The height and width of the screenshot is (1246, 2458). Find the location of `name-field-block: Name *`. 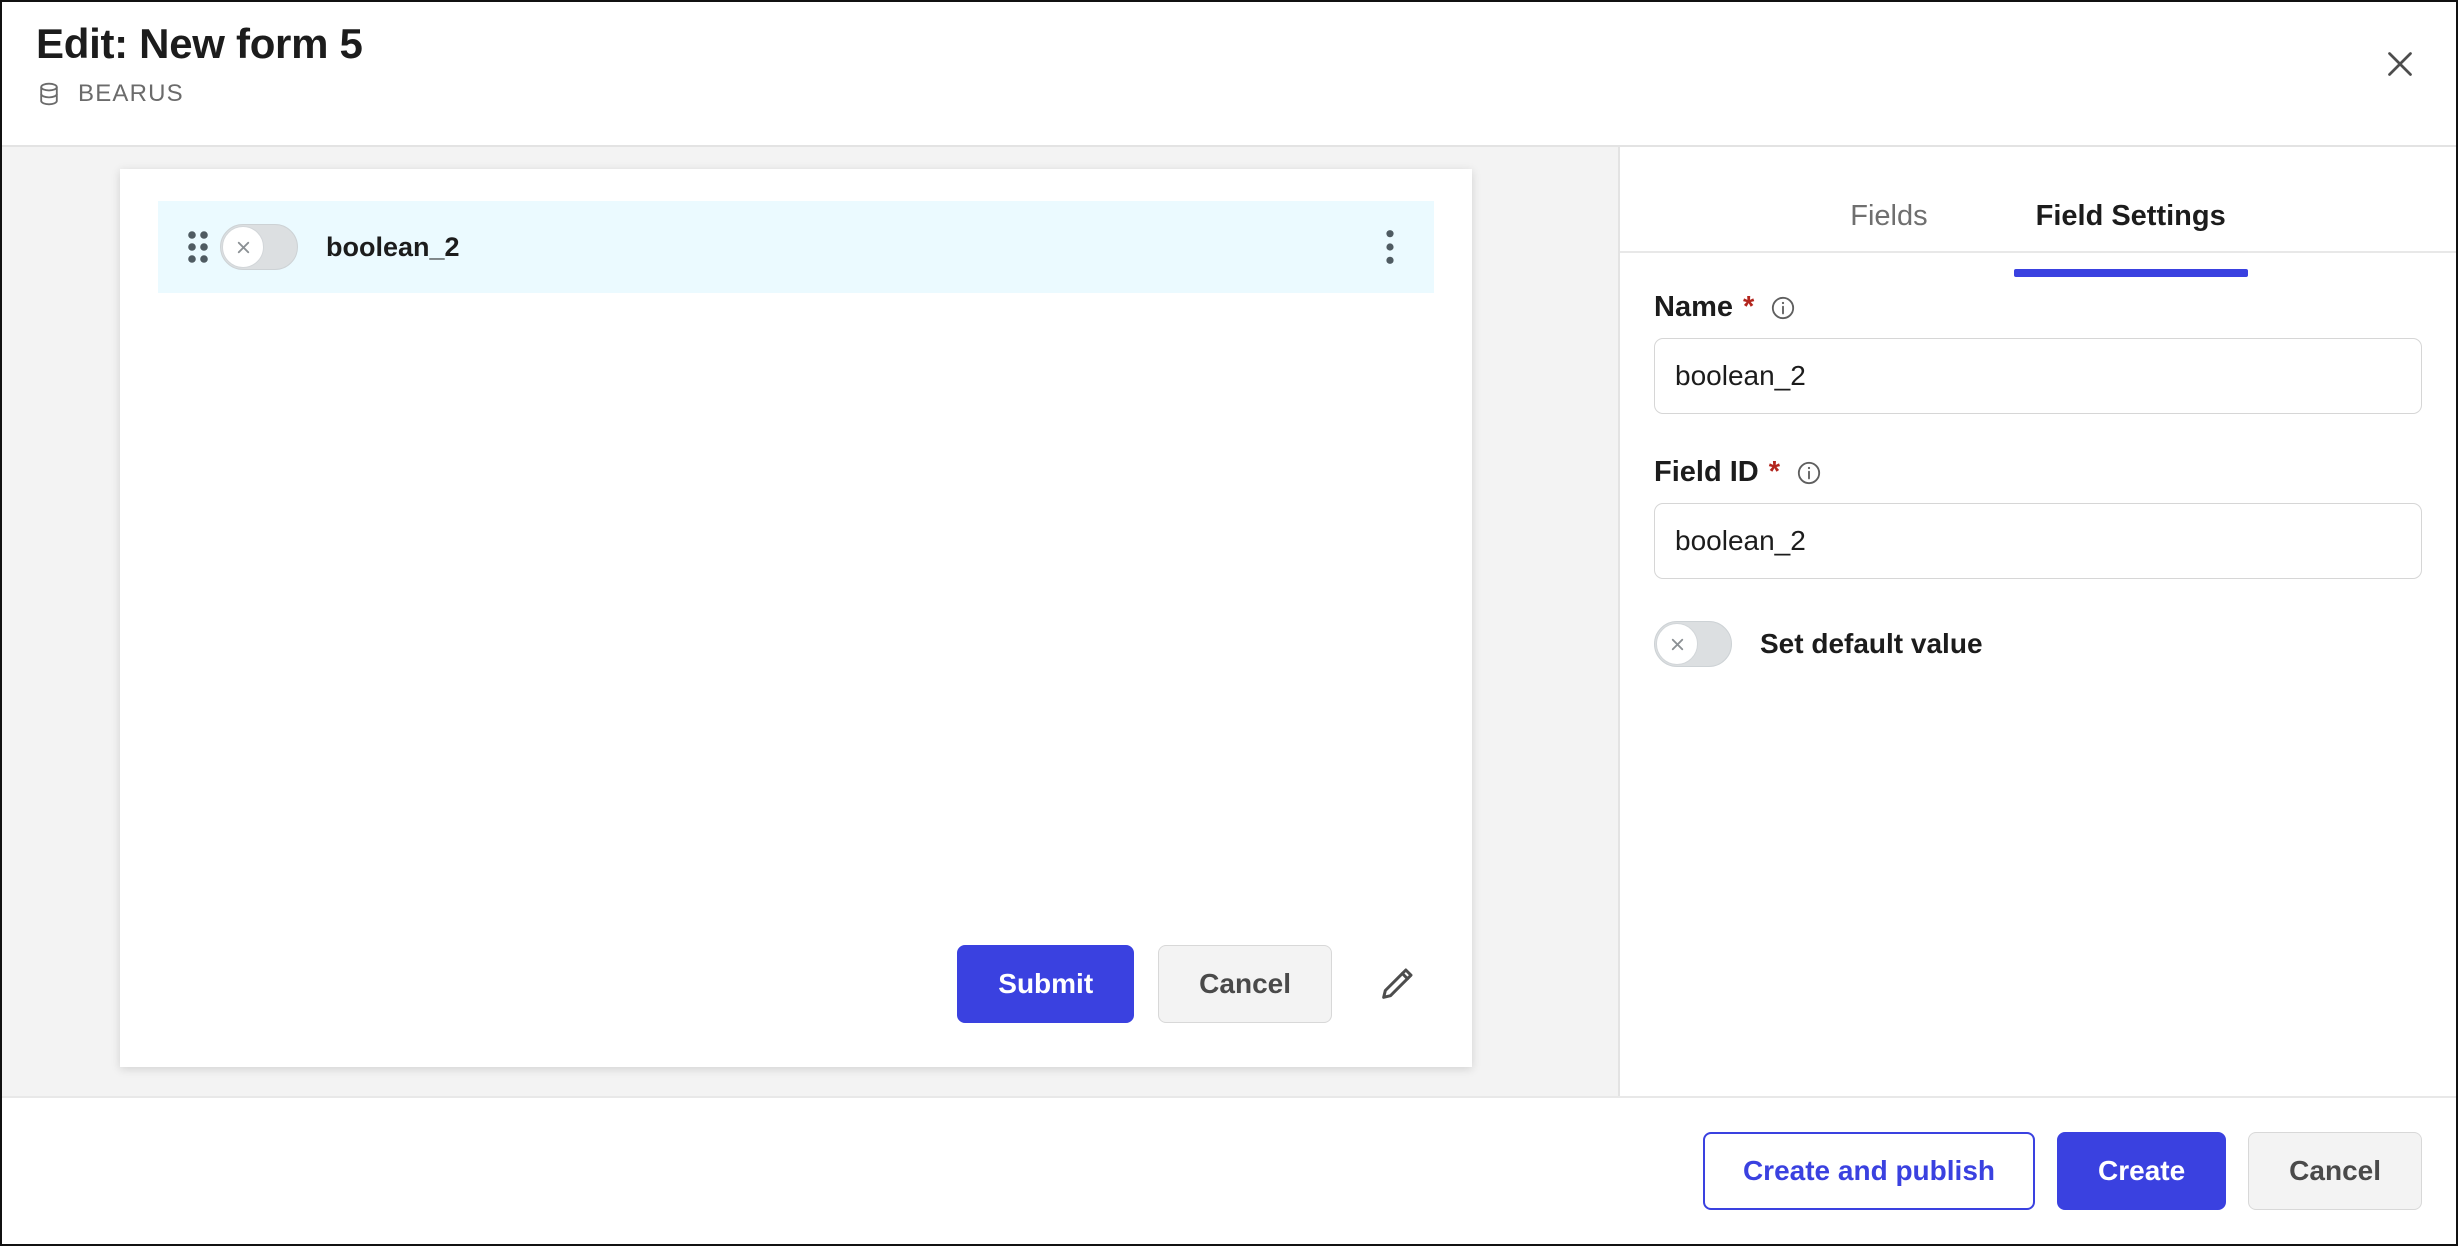

name-field-block: Name * is located at coordinates (2038, 352).